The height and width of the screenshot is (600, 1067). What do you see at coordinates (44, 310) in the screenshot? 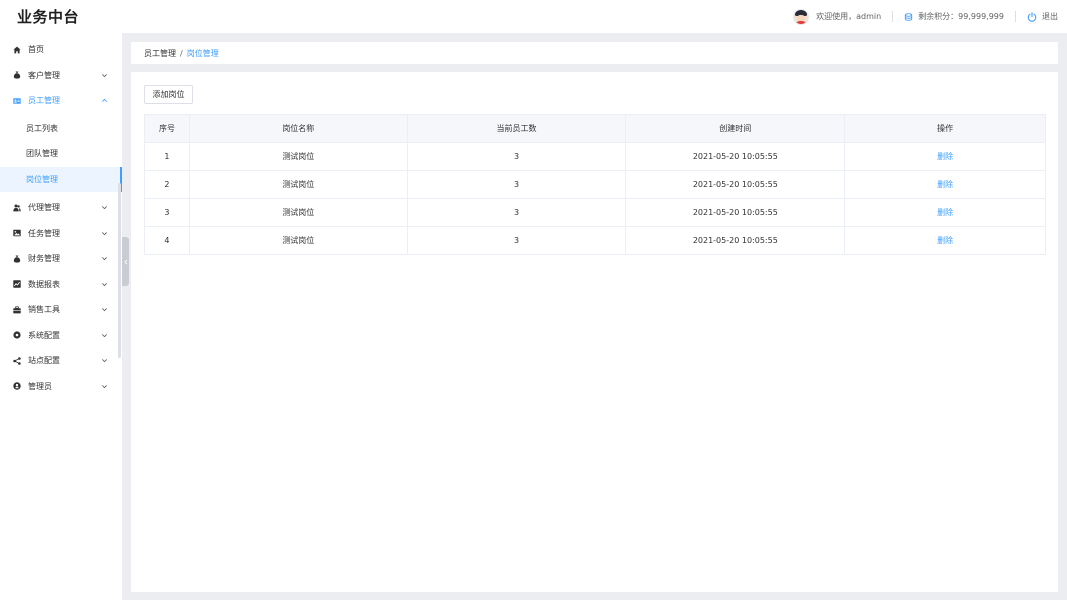
I see `sidebar-item-label: 销售工具` at bounding box center [44, 310].